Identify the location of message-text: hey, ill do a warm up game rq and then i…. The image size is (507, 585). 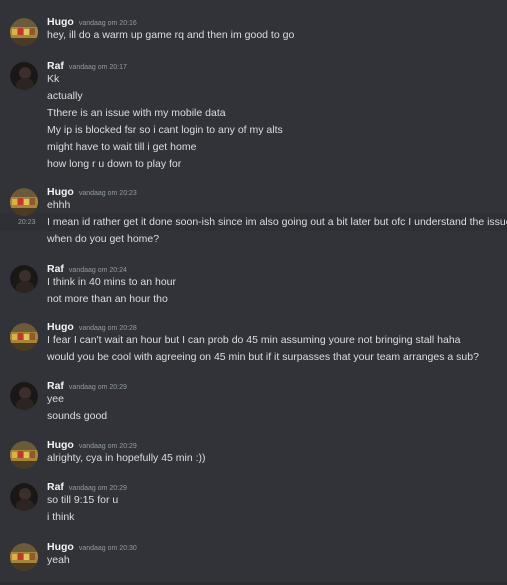
(171, 35).